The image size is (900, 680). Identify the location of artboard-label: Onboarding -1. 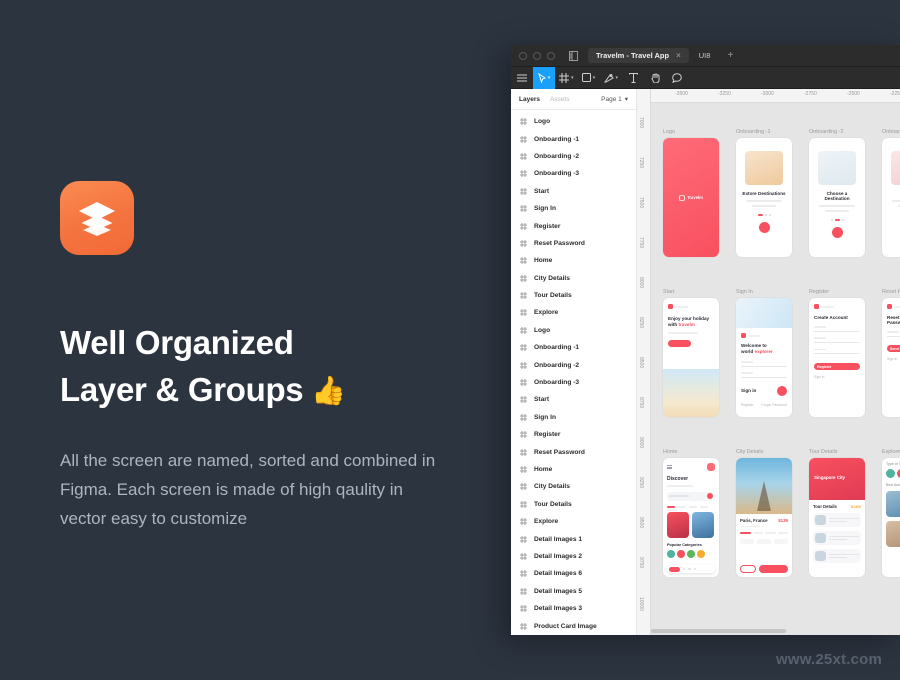
(764, 132).